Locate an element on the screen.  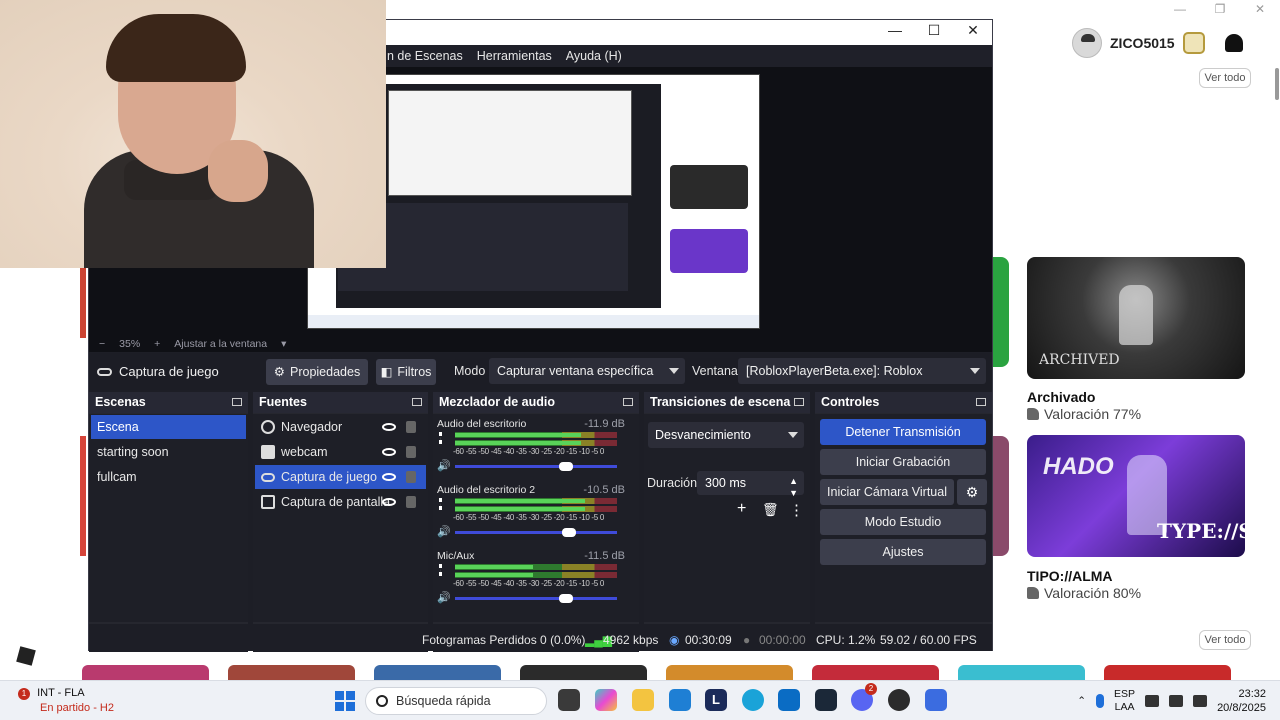
camera-icon is located at coordinates (268, 452).